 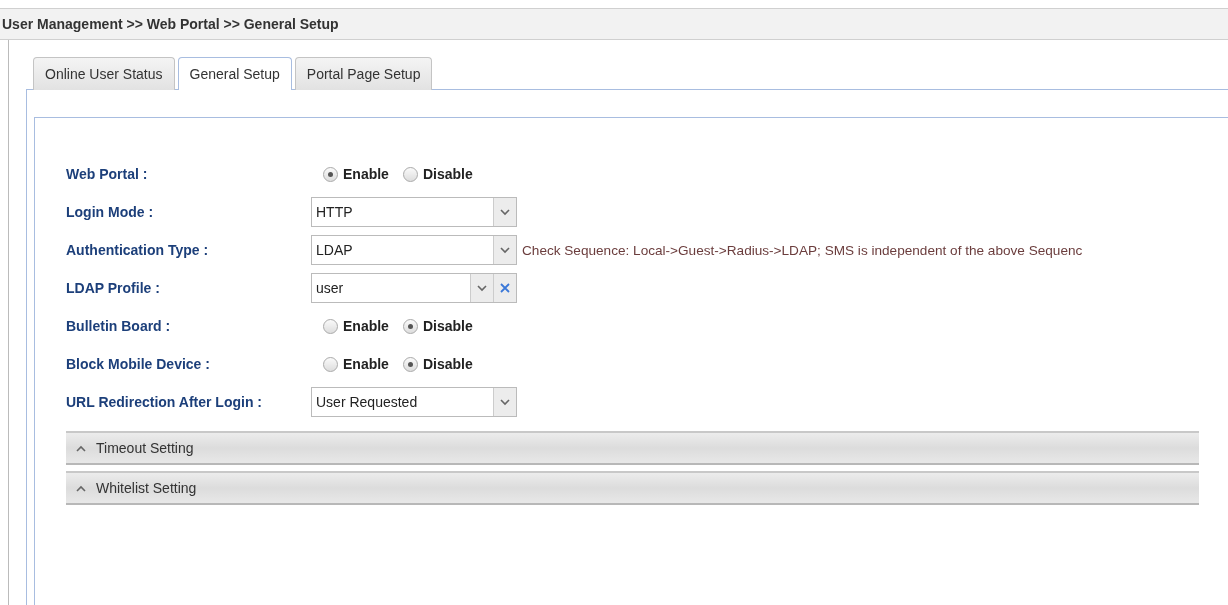 What do you see at coordinates (632, 488) in the screenshot?
I see `section-header: Whitelist Setting` at bounding box center [632, 488].